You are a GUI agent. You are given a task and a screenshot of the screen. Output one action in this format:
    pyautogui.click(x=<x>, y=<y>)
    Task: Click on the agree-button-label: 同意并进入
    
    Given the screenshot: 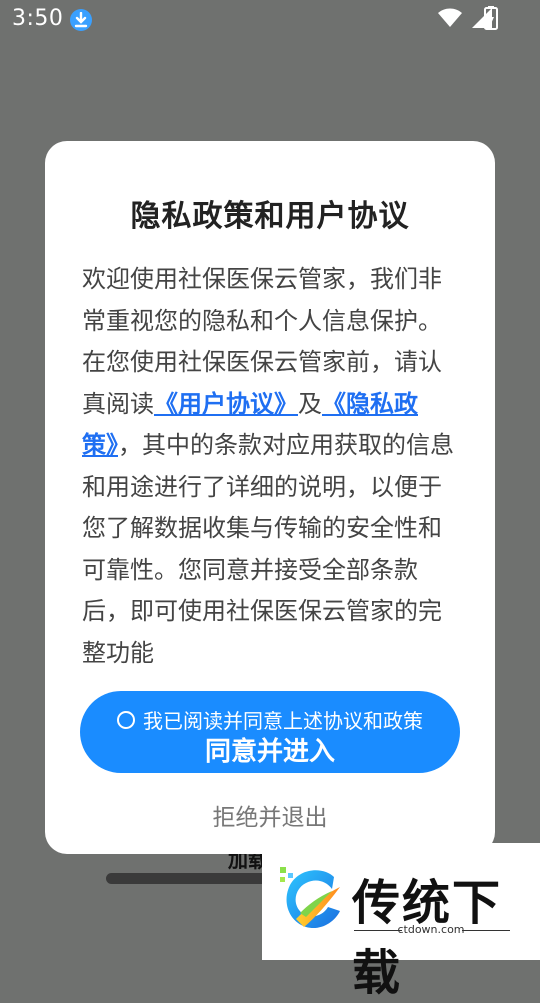 What is the action you would take?
    pyautogui.click(x=269, y=752)
    